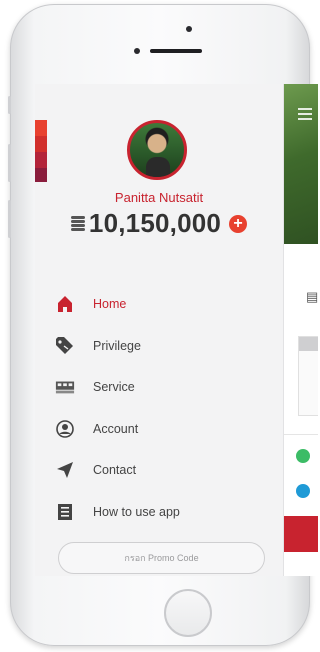 The height and width of the screenshot is (652, 320). I want to click on menu-icon, so click(305, 109).